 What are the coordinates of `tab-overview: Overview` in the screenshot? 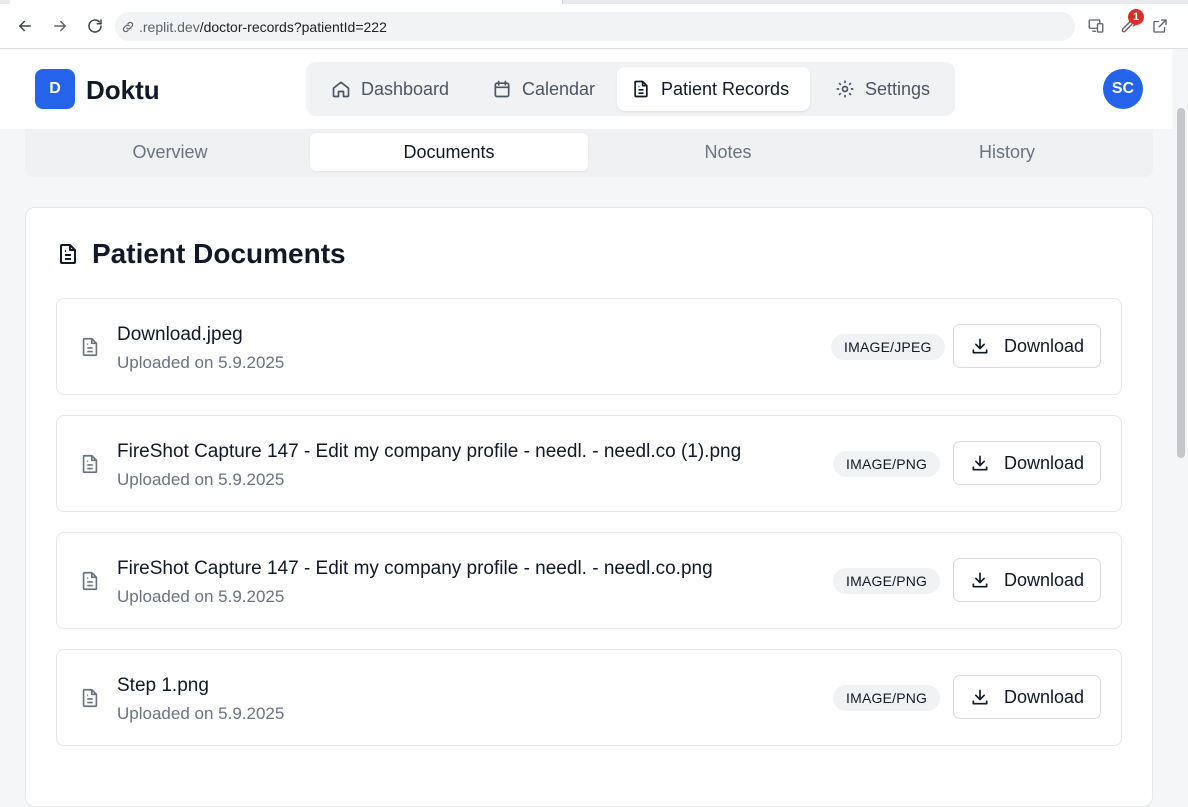 It's located at (170, 152).